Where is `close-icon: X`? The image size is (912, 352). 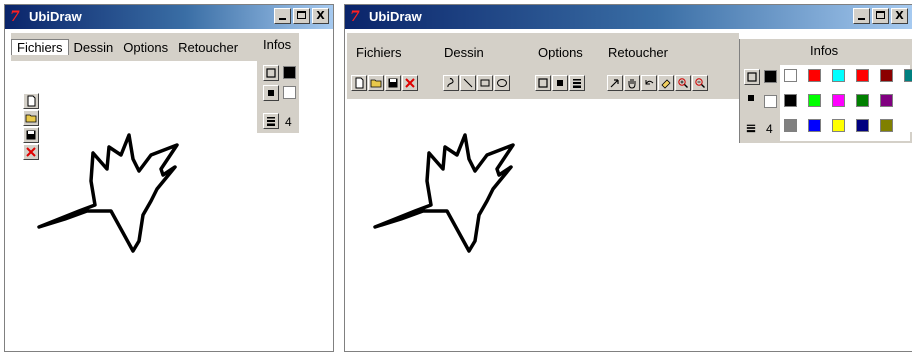 close-icon: X is located at coordinates (899, 15).